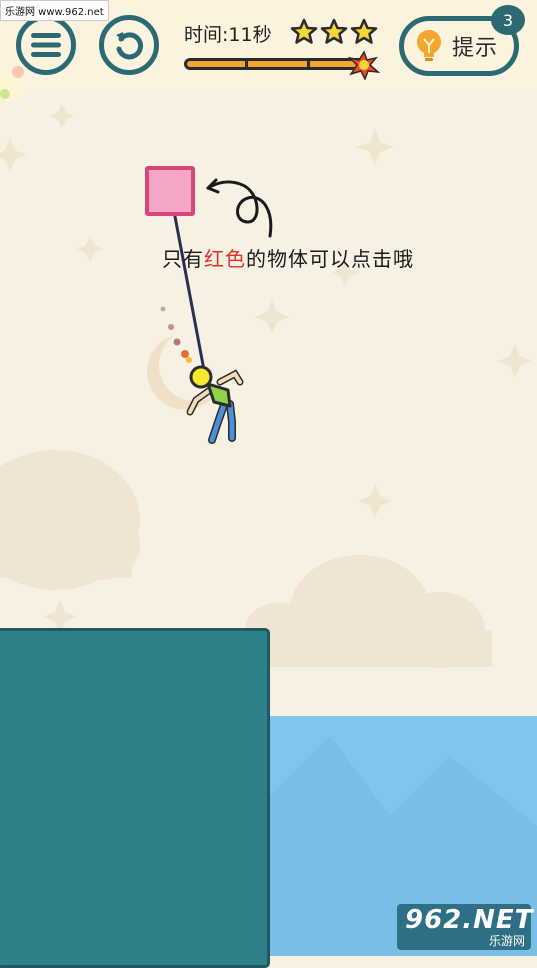 The width and height of the screenshot is (537, 968). I want to click on timer-label: 时间:11秒, so click(228, 35).